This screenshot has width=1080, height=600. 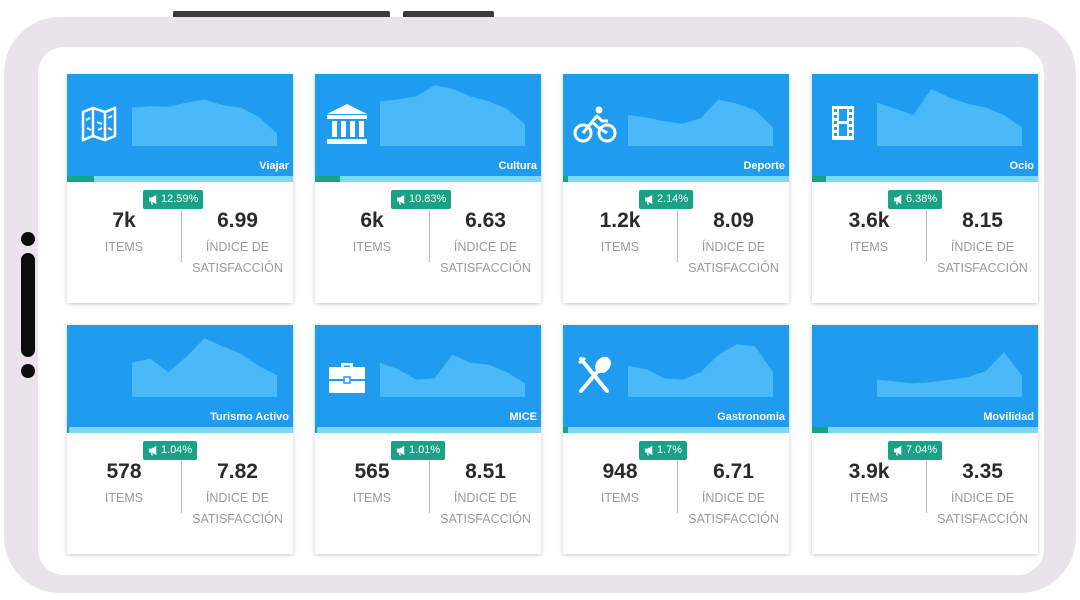 I want to click on category-icon-empty, so click(x=99, y=375).